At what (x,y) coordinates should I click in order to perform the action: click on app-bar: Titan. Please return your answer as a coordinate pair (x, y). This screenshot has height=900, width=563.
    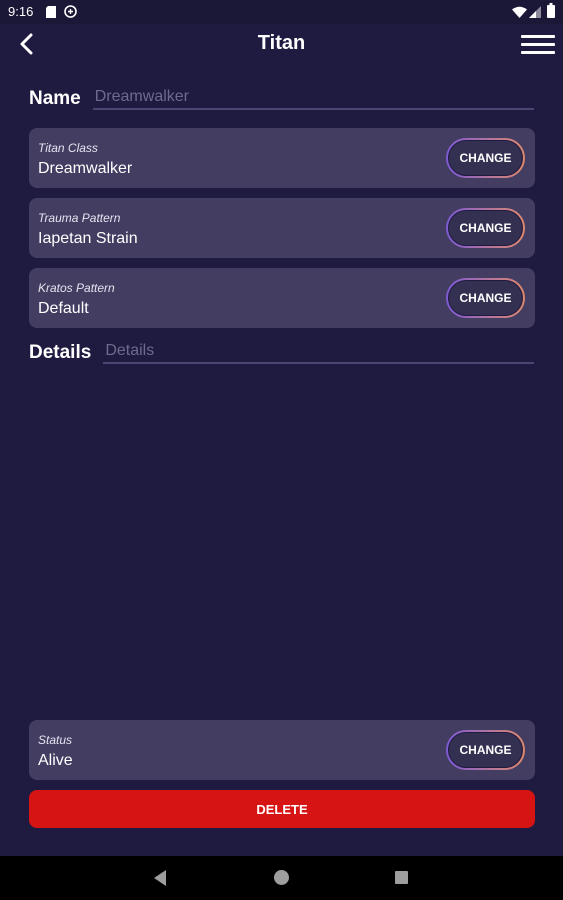
    Looking at the image, I should click on (281, 44).